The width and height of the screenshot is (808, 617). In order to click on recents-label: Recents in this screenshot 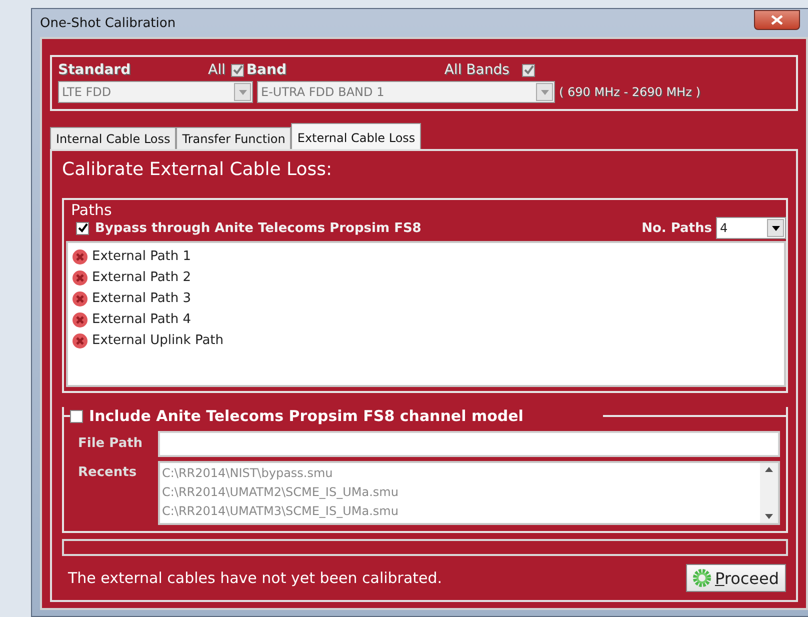, I will do `click(108, 472)`.